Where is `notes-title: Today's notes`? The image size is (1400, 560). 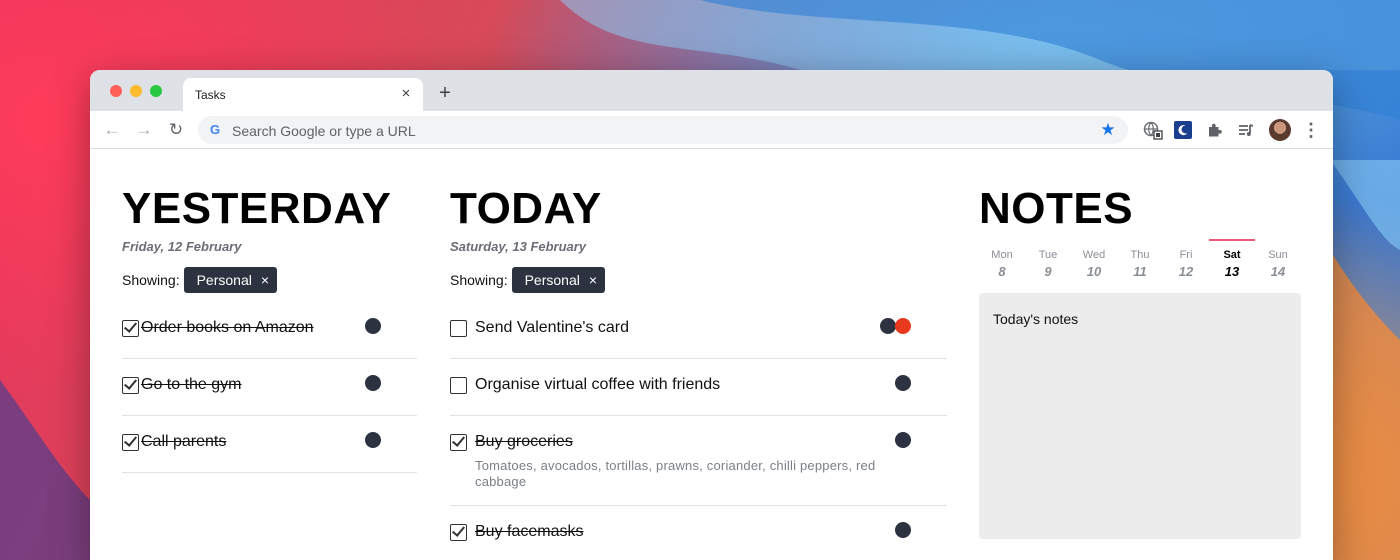
notes-title: Today's notes is located at coordinates (1036, 319).